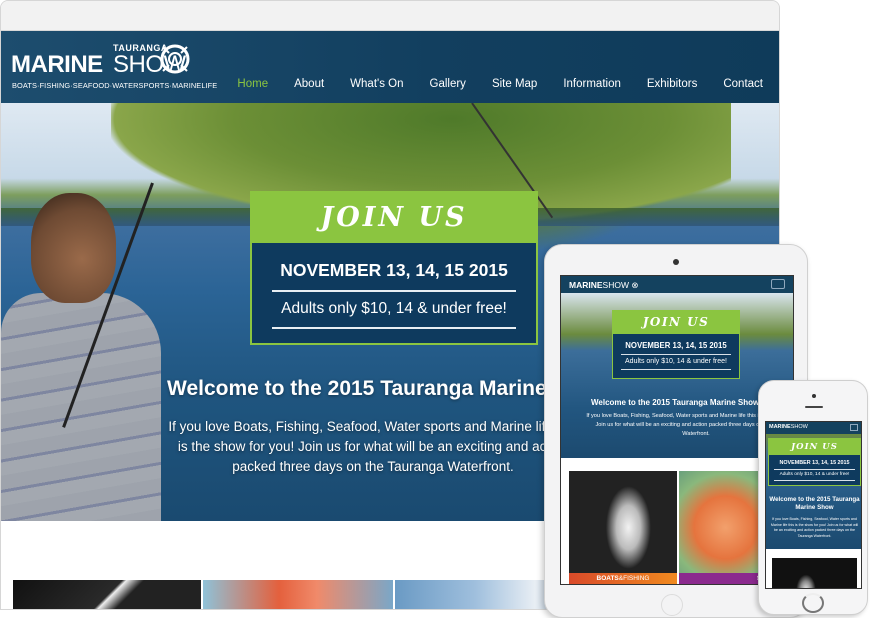 Image resolution: width=870 pixels, height=618 pixels. I want to click on nav-about: About, so click(309, 84).